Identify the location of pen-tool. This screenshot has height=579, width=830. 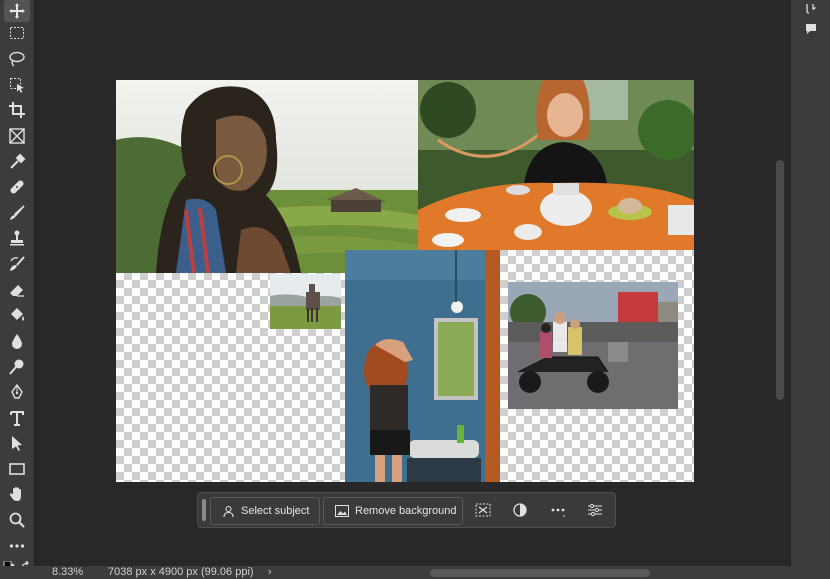
(17, 392).